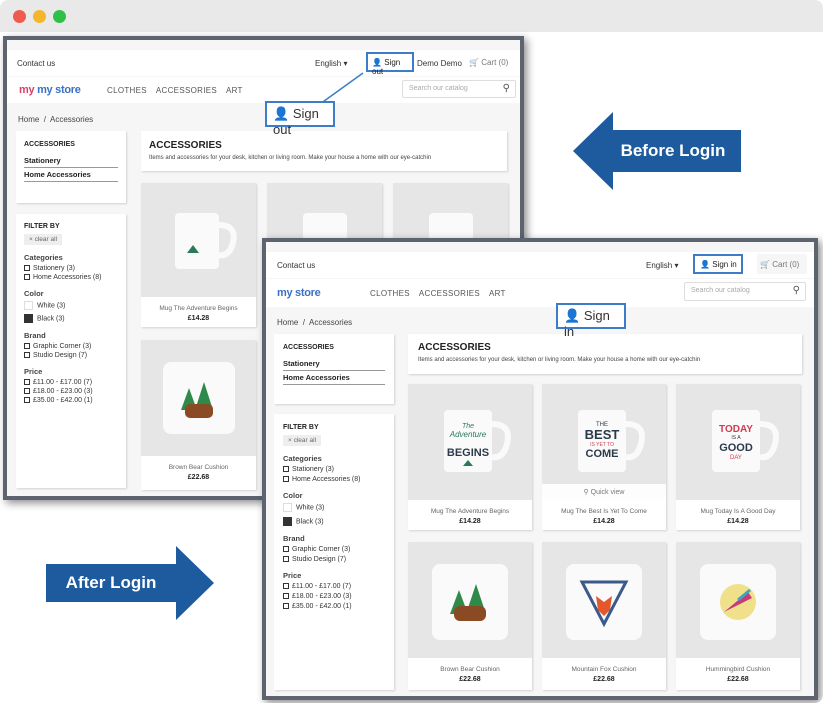 This screenshot has height=703, width=823. Describe the element at coordinates (322, 596) in the screenshot. I see `filter-label: £18.00 - £23.00 (3)` at that location.